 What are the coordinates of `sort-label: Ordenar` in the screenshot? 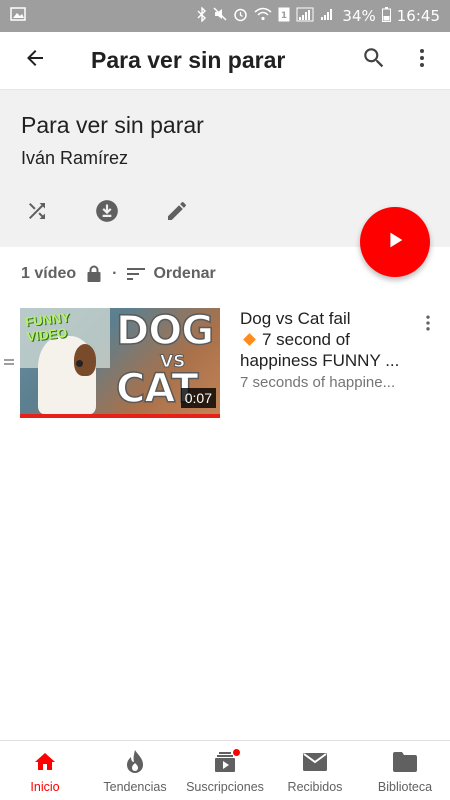 It's located at (184, 273).